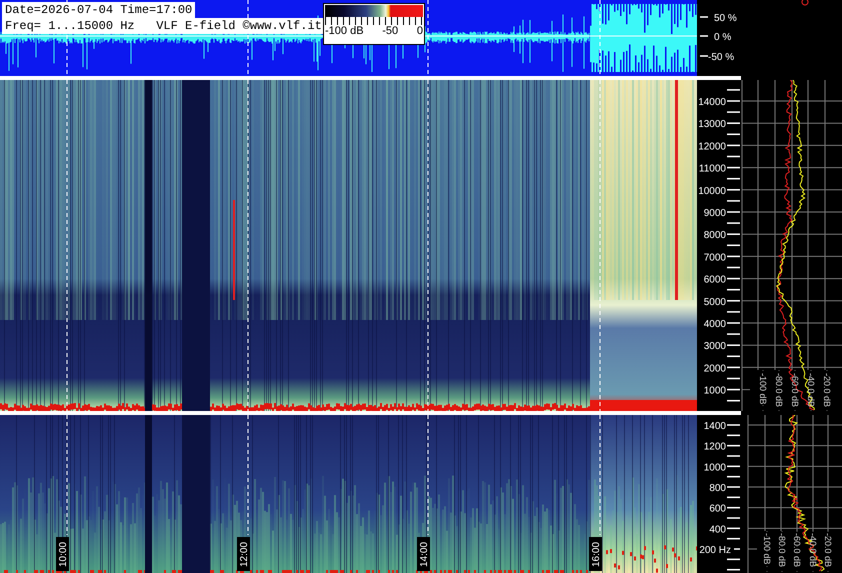 This screenshot has height=573, width=842. I want to click on axis-label: 2000, so click(715, 368).